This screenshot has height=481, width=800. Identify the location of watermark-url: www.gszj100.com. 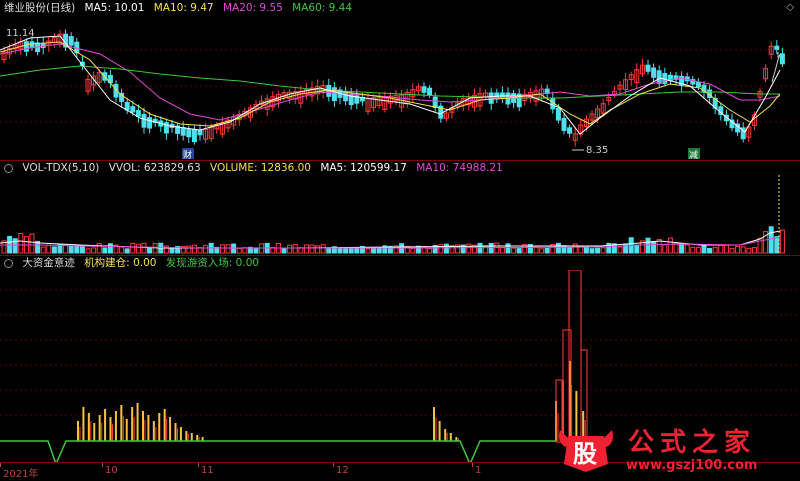
(692, 465).